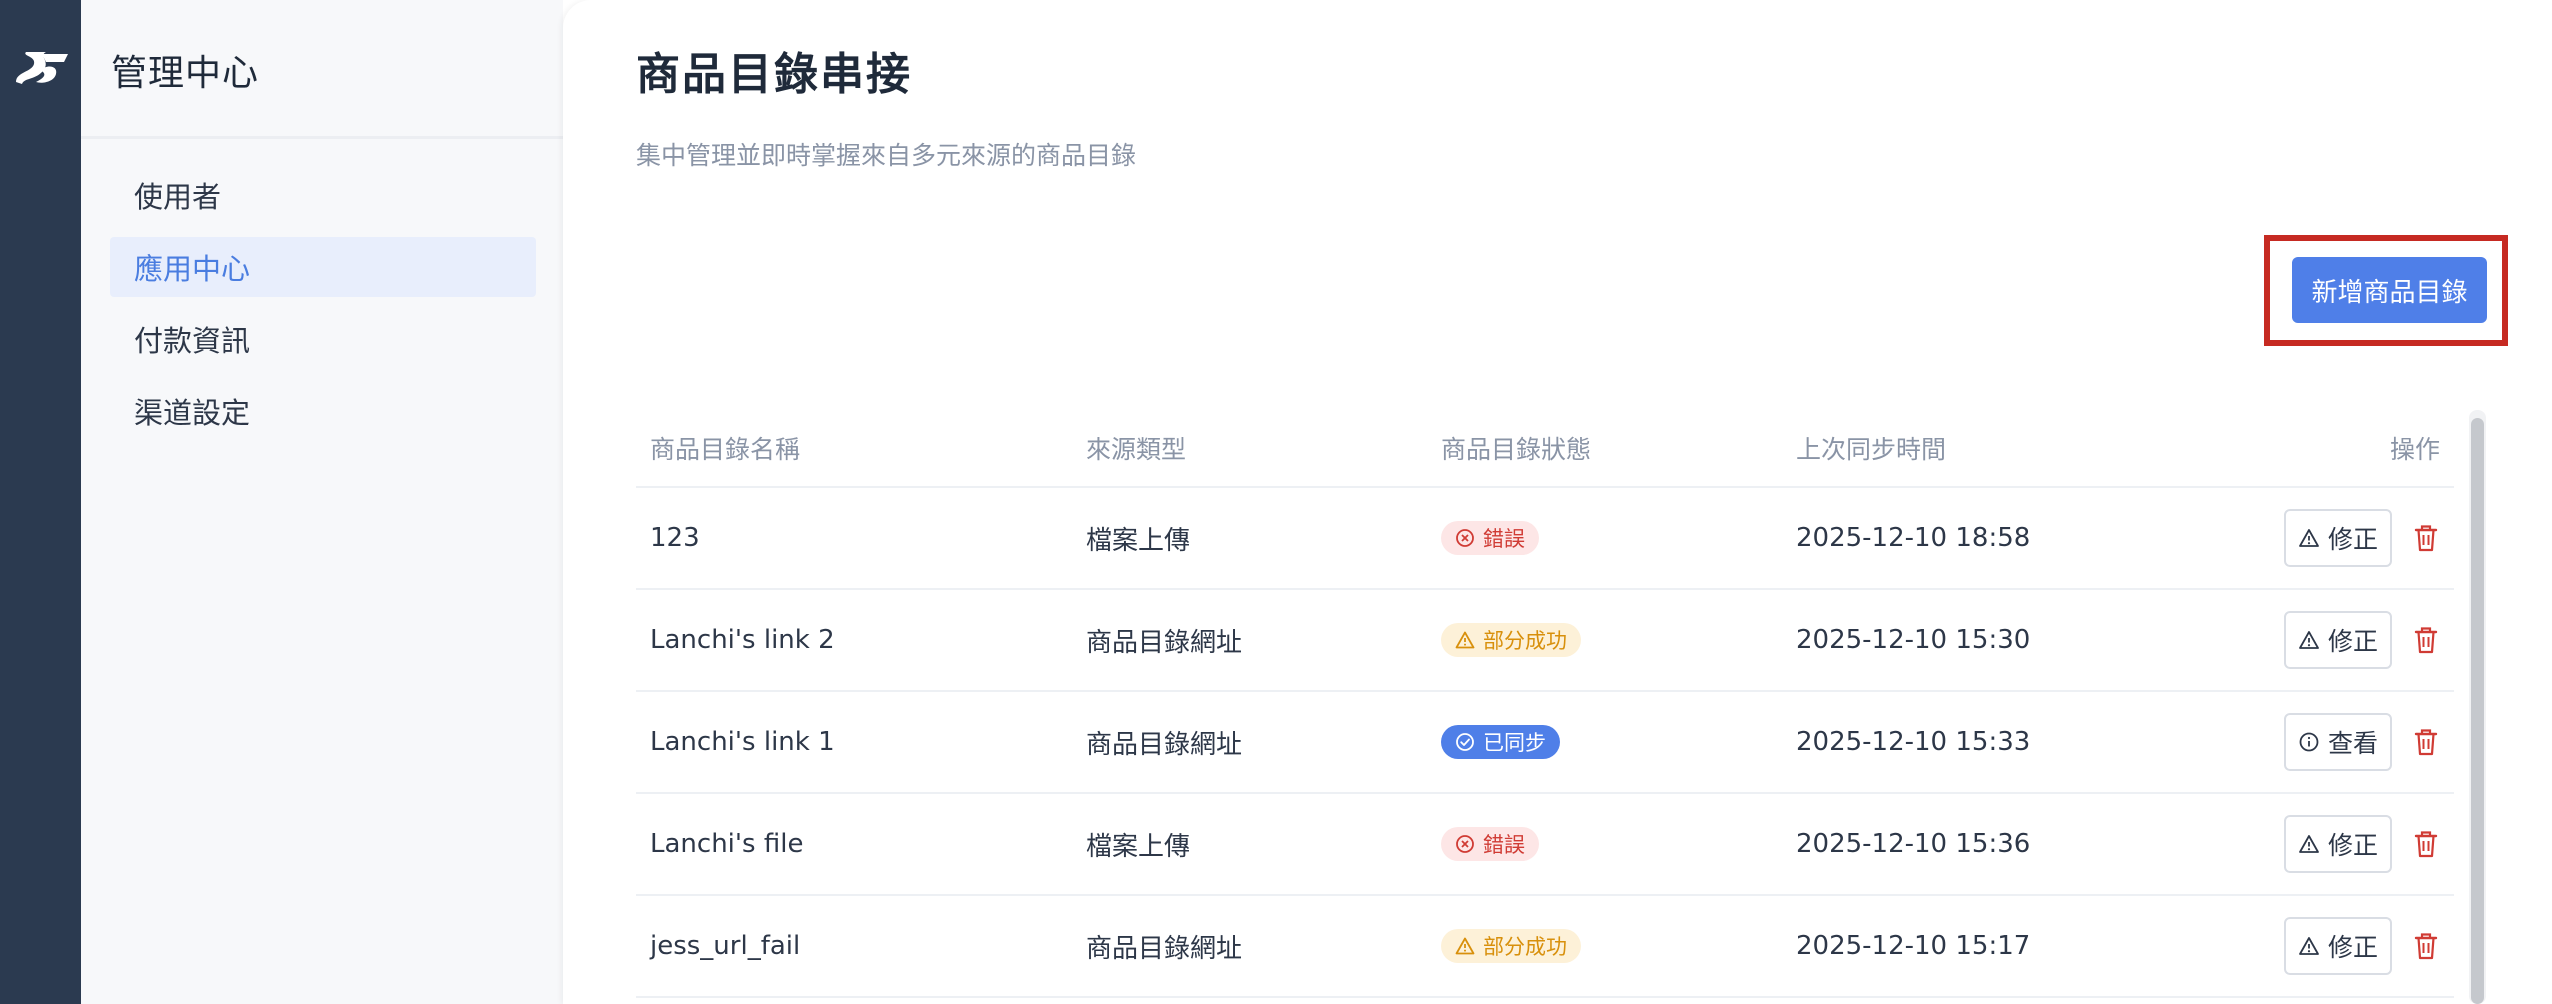  What do you see at coordinates (192, 269) in the screenshot?
I see `sidebar-item-label: 應用中心` at bounding box center [192, 269].